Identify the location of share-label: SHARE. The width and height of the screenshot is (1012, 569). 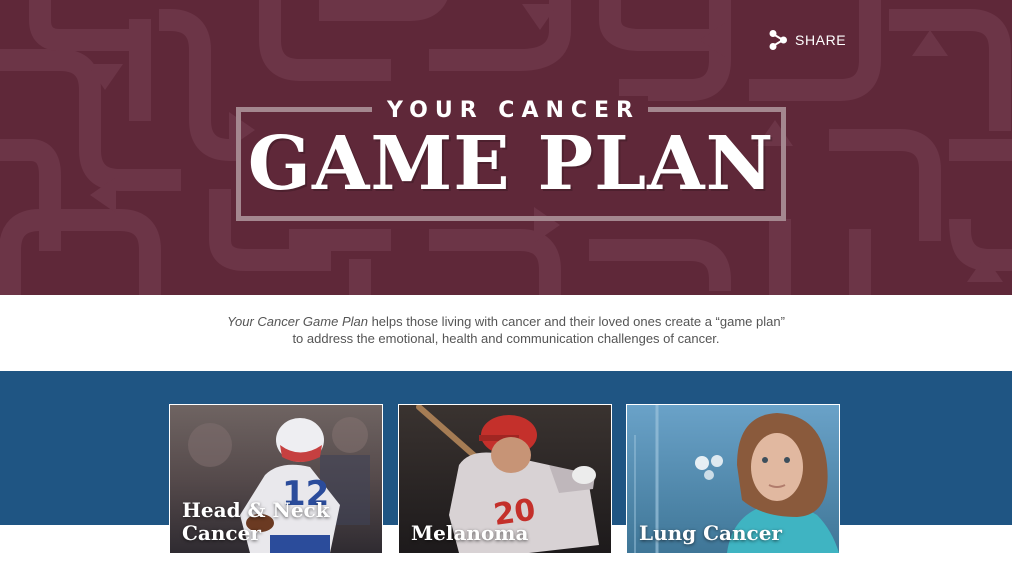
(821, 40).